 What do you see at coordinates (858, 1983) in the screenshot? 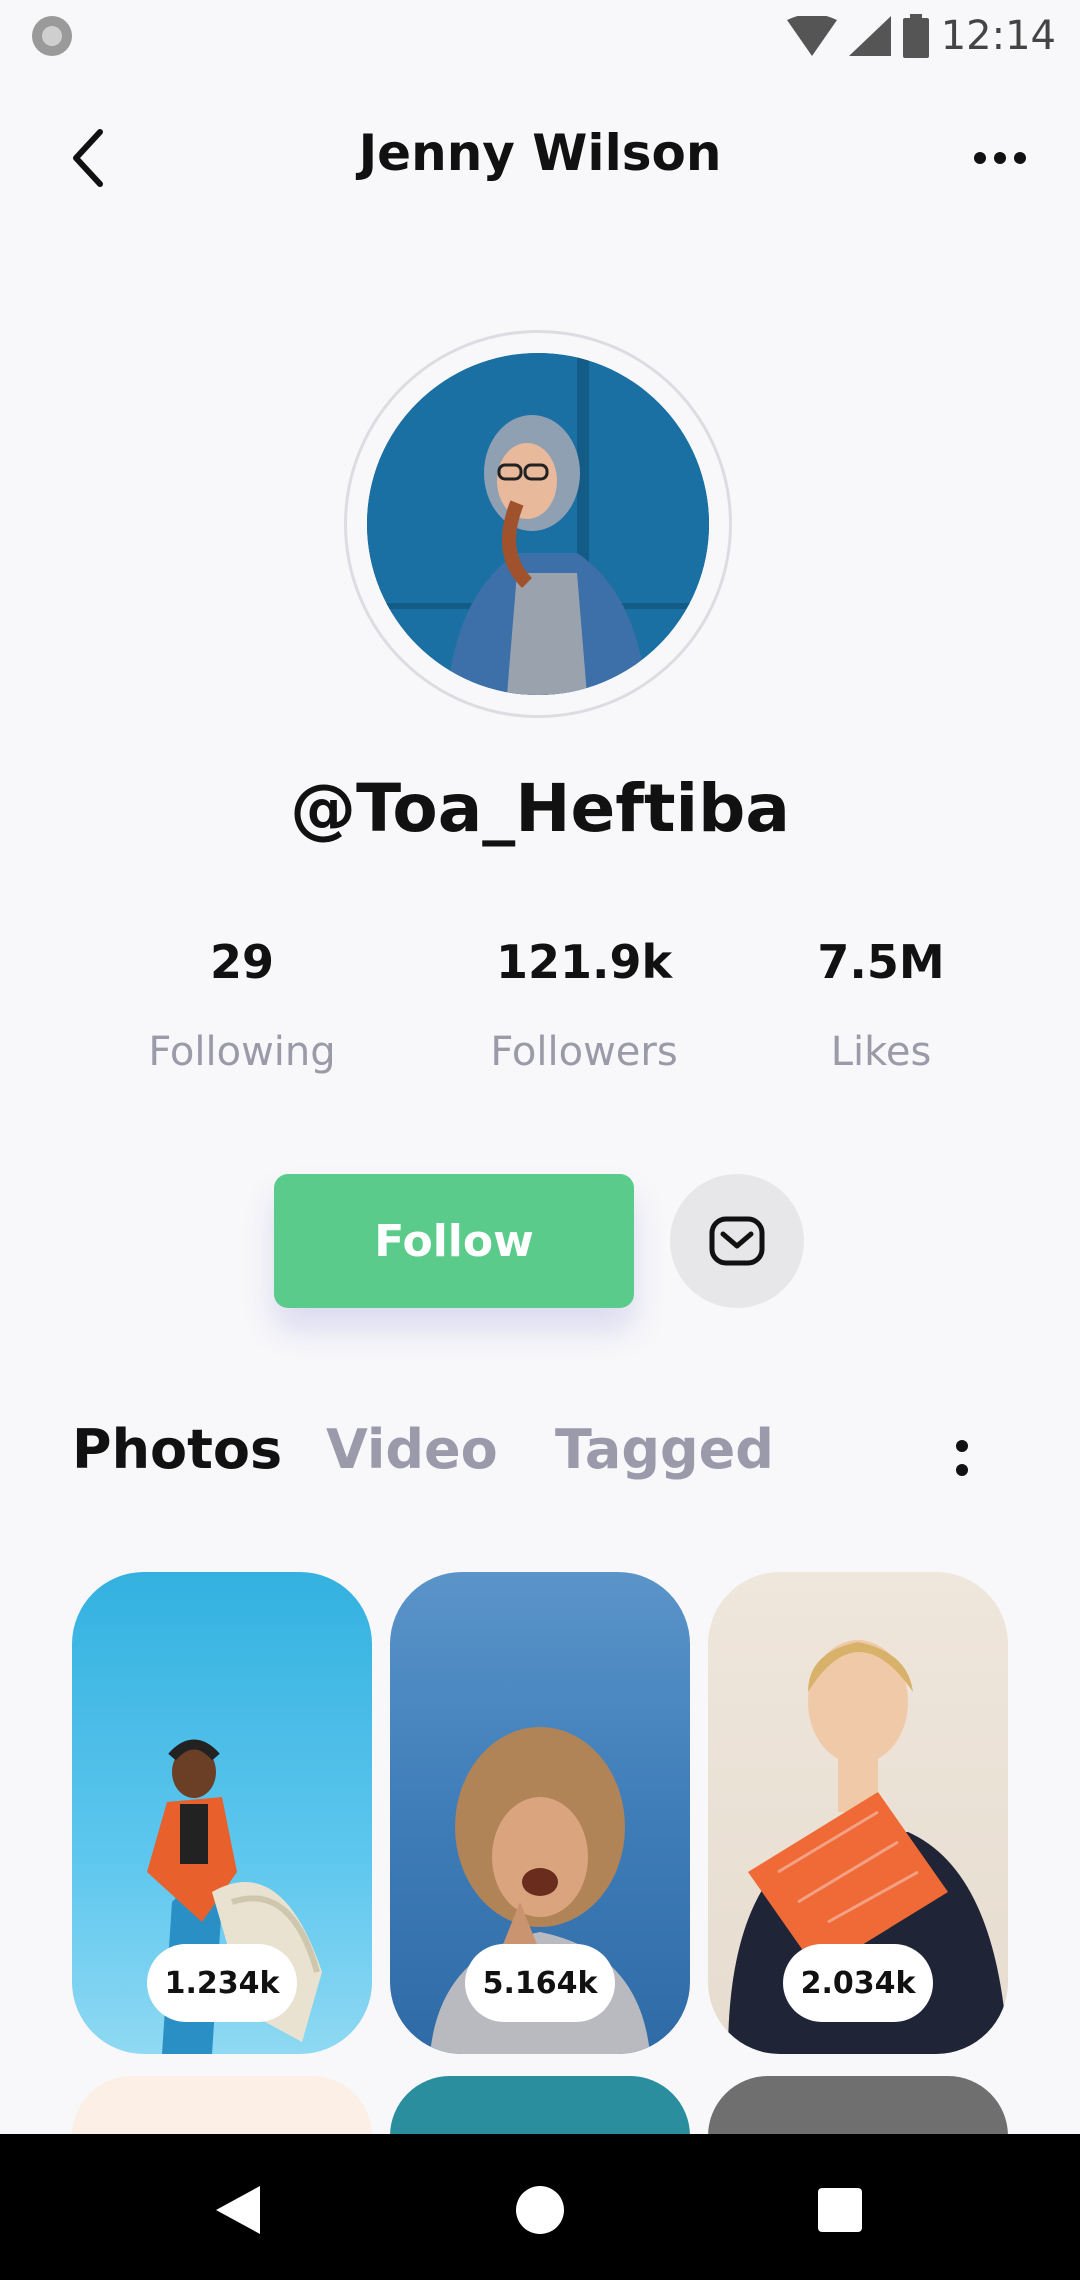
I see `view-count-badge: 2.034k` at bounding box center [858, 1983].